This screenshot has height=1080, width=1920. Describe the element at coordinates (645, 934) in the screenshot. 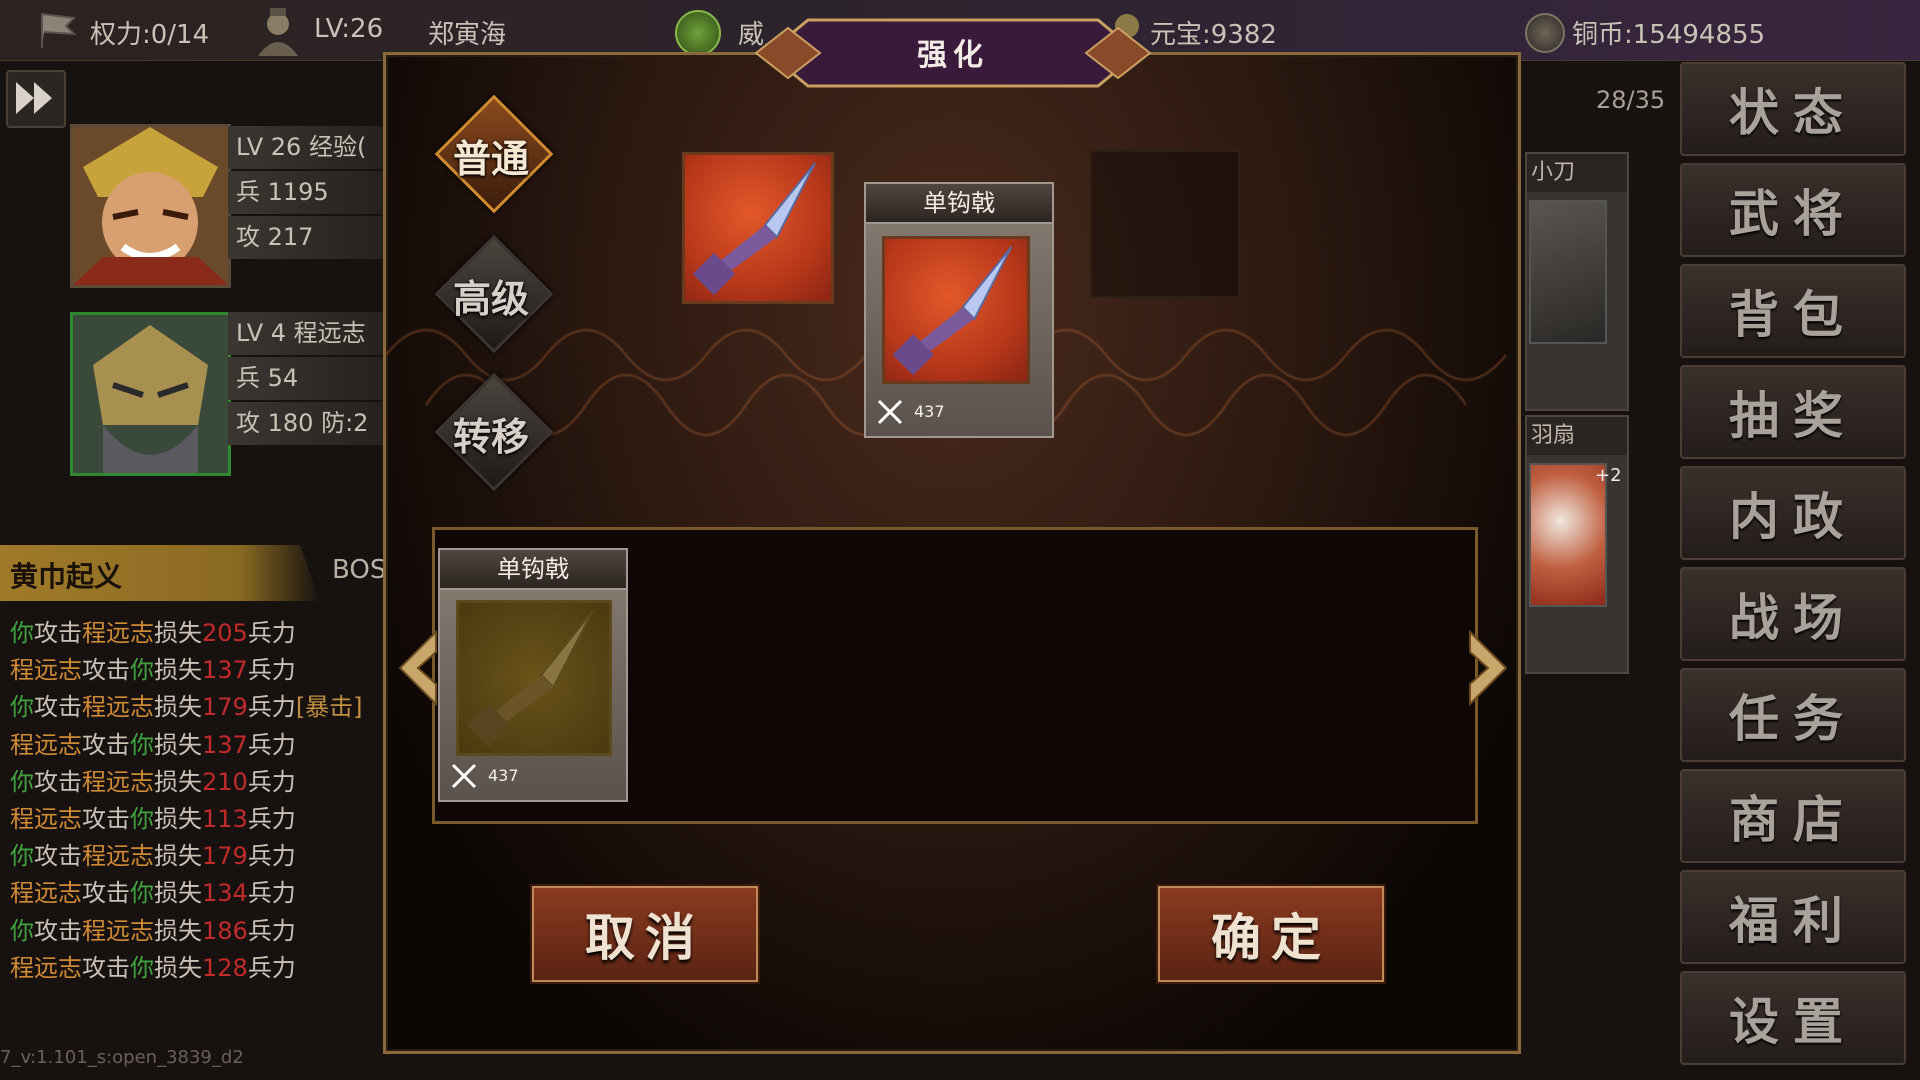

I see `cancel-button: 取消` at that location.